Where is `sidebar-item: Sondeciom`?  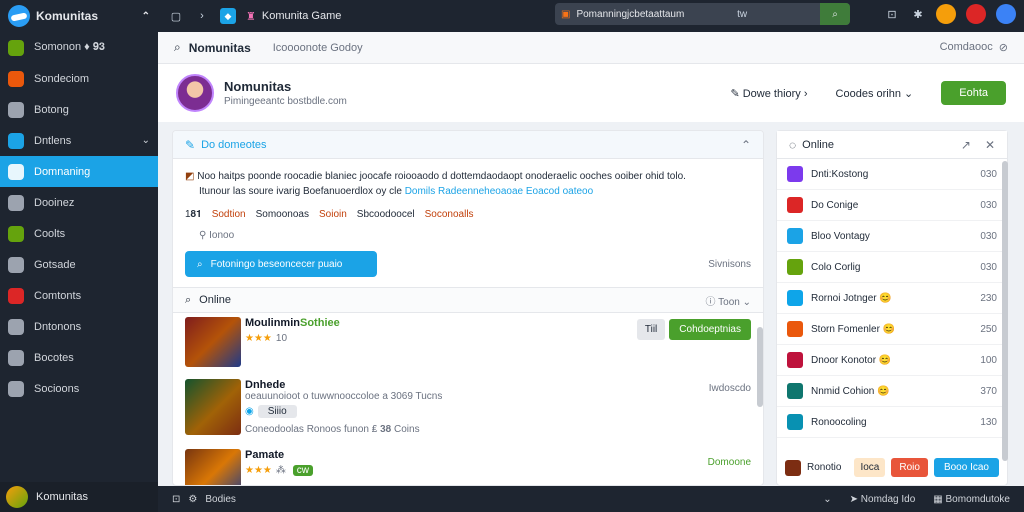 sidebar-item: Sondeciom is located at coordinates (79, 78).